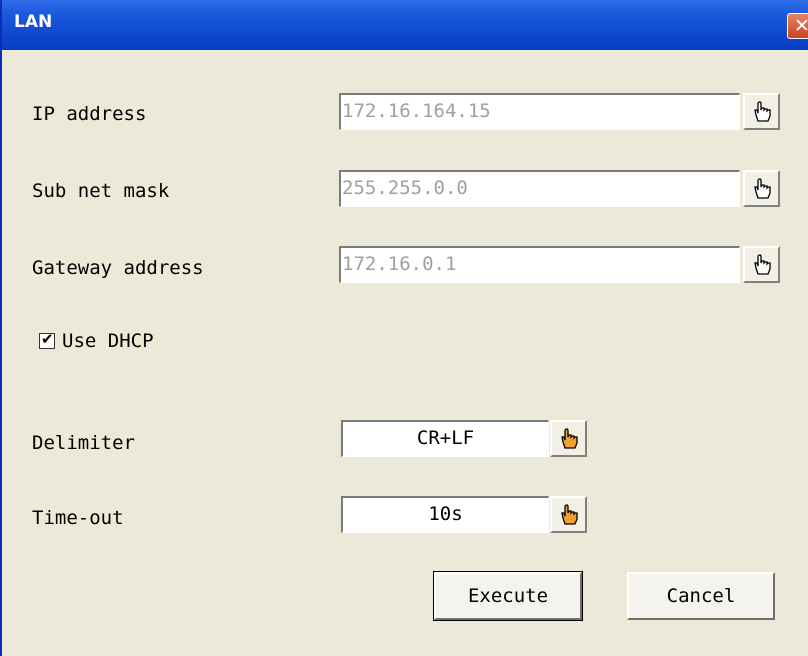 The image size is (808, 656). What do you see at coordinates (539, 188) in the screenshot?
I see `subnet-mask-field: 255.255.0.0` at bounding box center [539, 188].